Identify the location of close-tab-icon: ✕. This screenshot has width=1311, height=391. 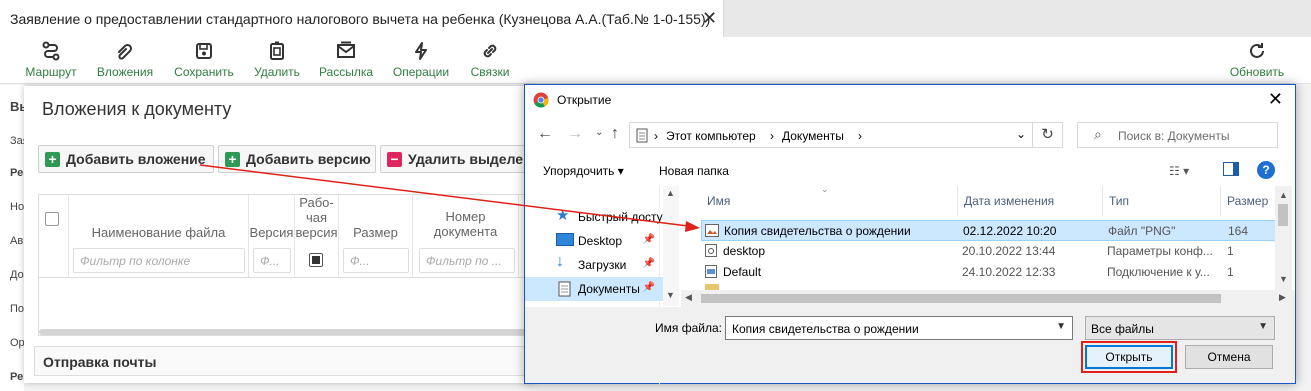
(709, 18).